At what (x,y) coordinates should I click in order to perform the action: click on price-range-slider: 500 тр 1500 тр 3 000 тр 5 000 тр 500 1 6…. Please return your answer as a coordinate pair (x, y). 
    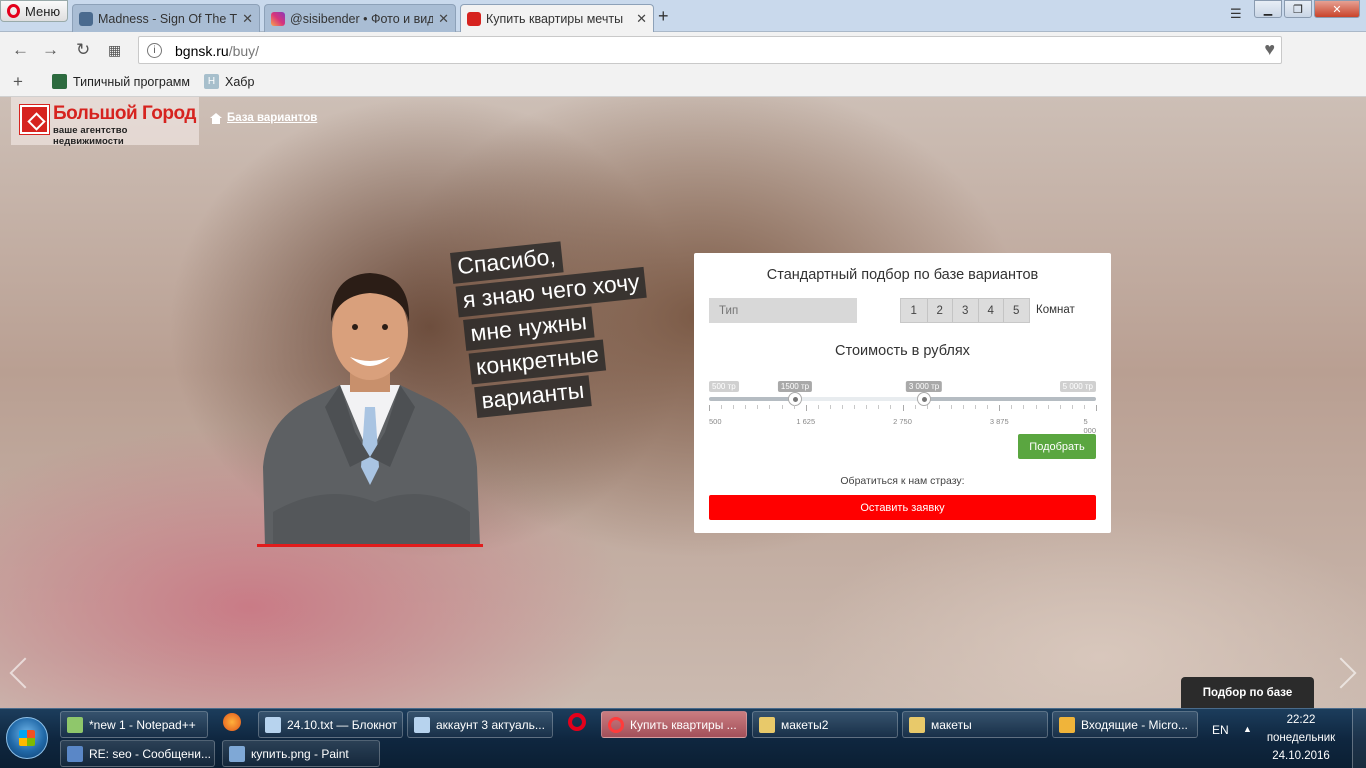
    Looking at the image, I should click on (903, 408).